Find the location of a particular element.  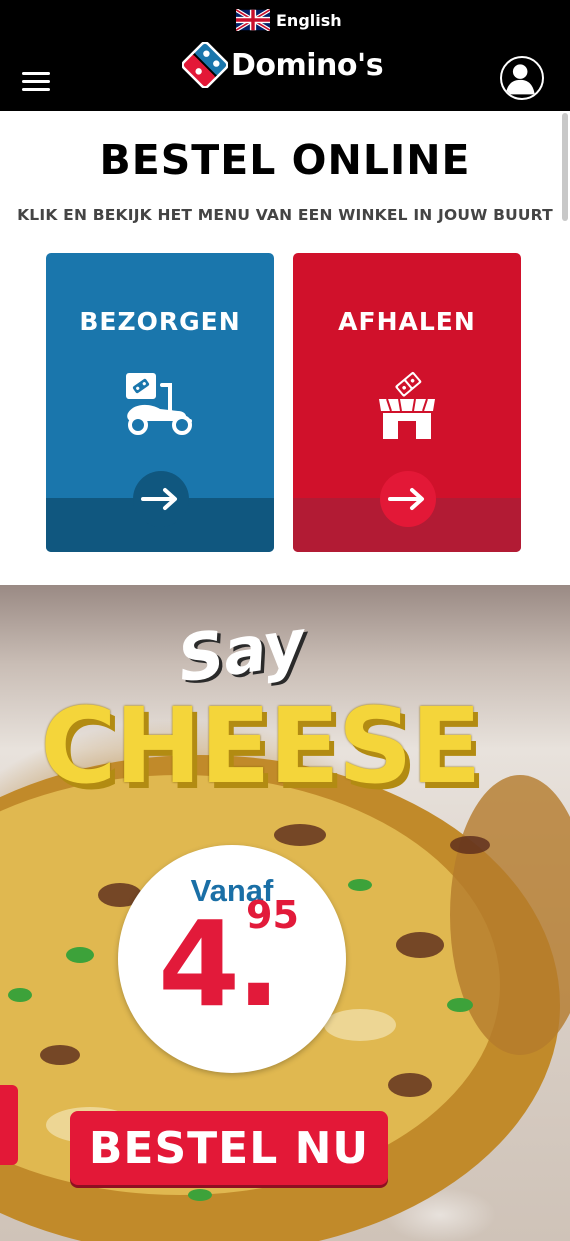

store-pickup-icon is located at coordinates (407, 405).